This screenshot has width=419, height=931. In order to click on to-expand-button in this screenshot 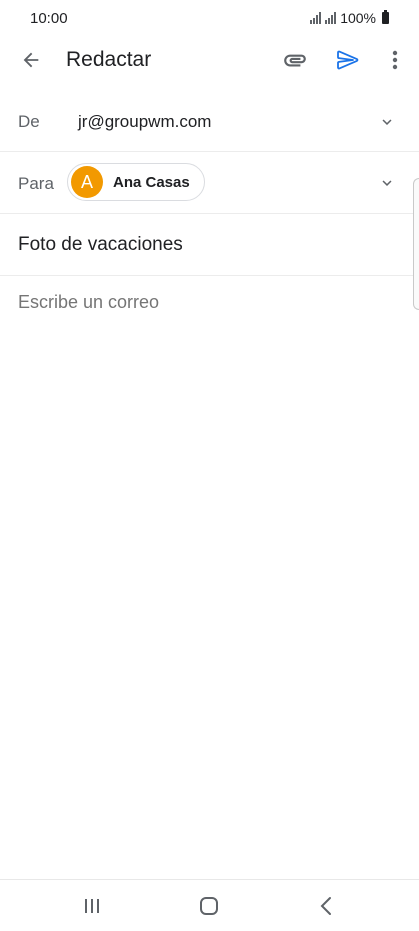, I will do `click(387, 183)`.